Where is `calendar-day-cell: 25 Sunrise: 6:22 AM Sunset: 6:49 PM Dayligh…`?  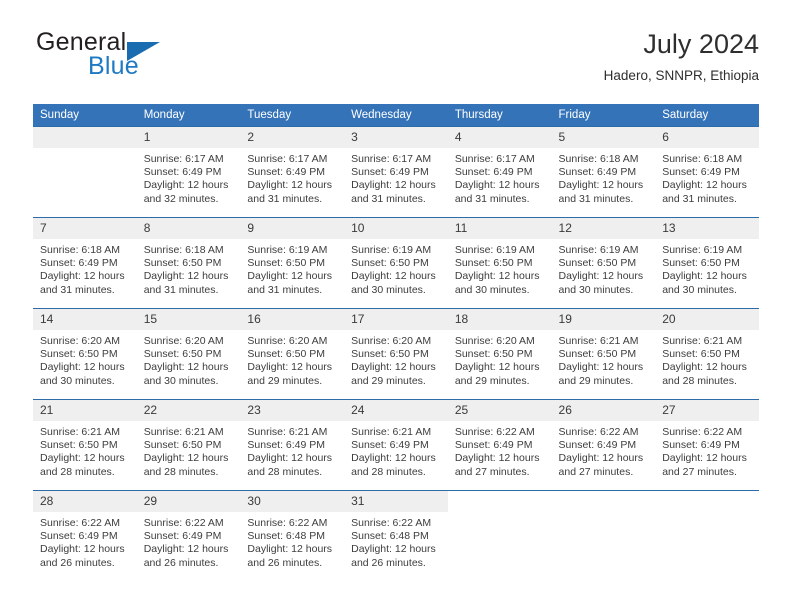
calendar-day-cell: 25 Sunrise: 6:22 AM Sunset: 6:49 PM Dayligh… is located at coordinates (499, 445).